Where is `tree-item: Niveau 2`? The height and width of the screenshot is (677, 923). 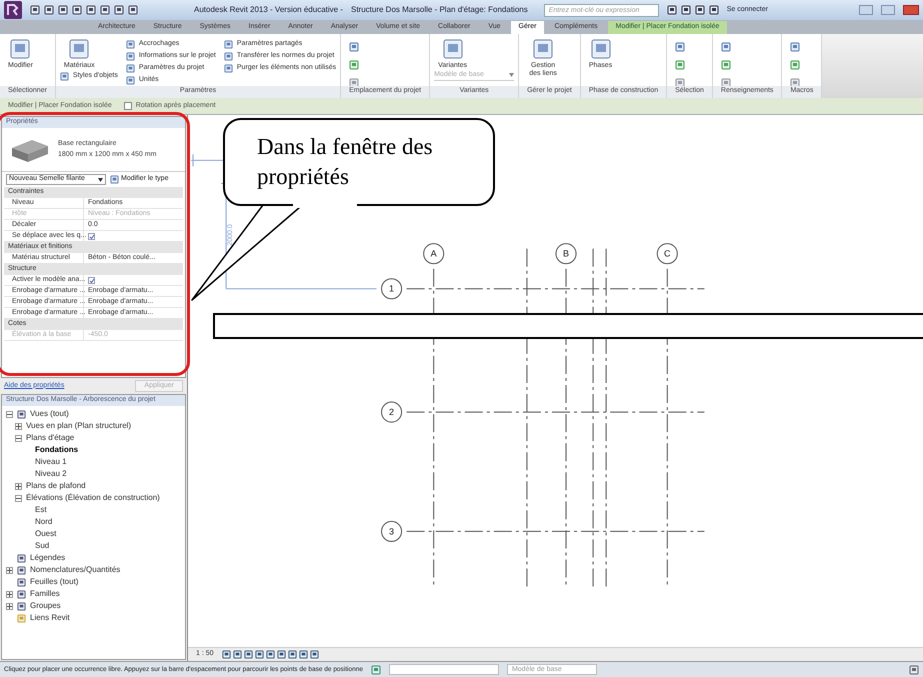
tree-item: Niveau 2 is located at coordinates (51, 474).